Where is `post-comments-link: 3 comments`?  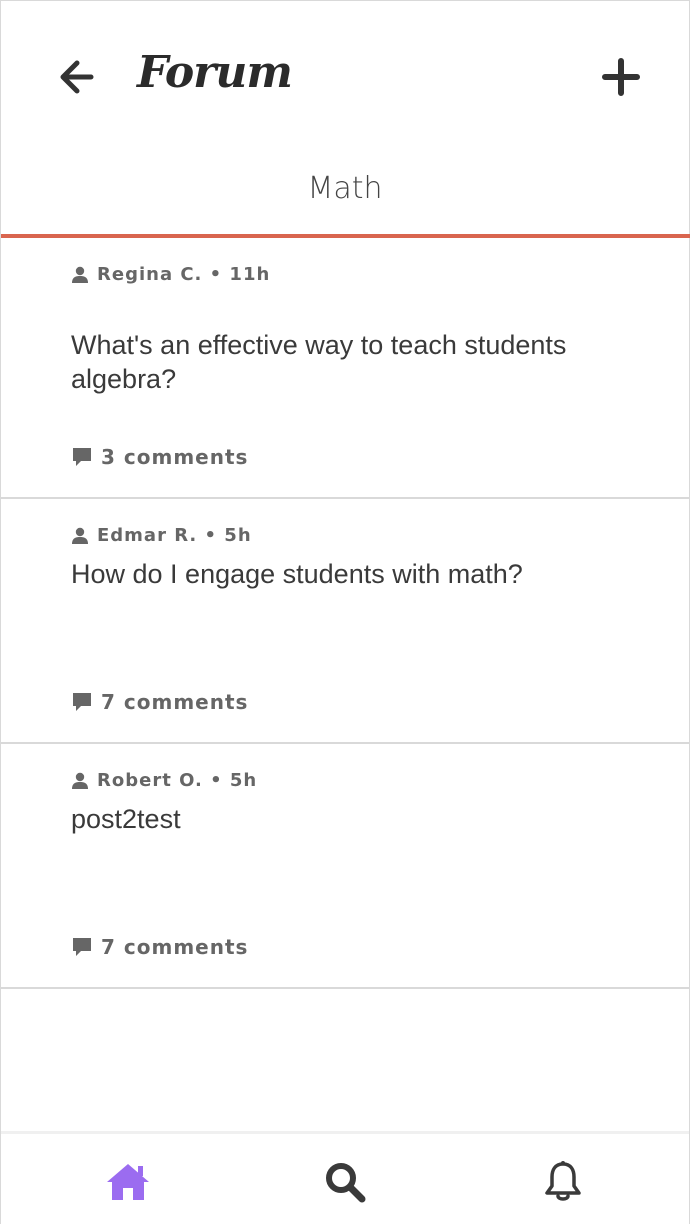 post-comments-link: 3 comments is located at coordinates (159, 457).